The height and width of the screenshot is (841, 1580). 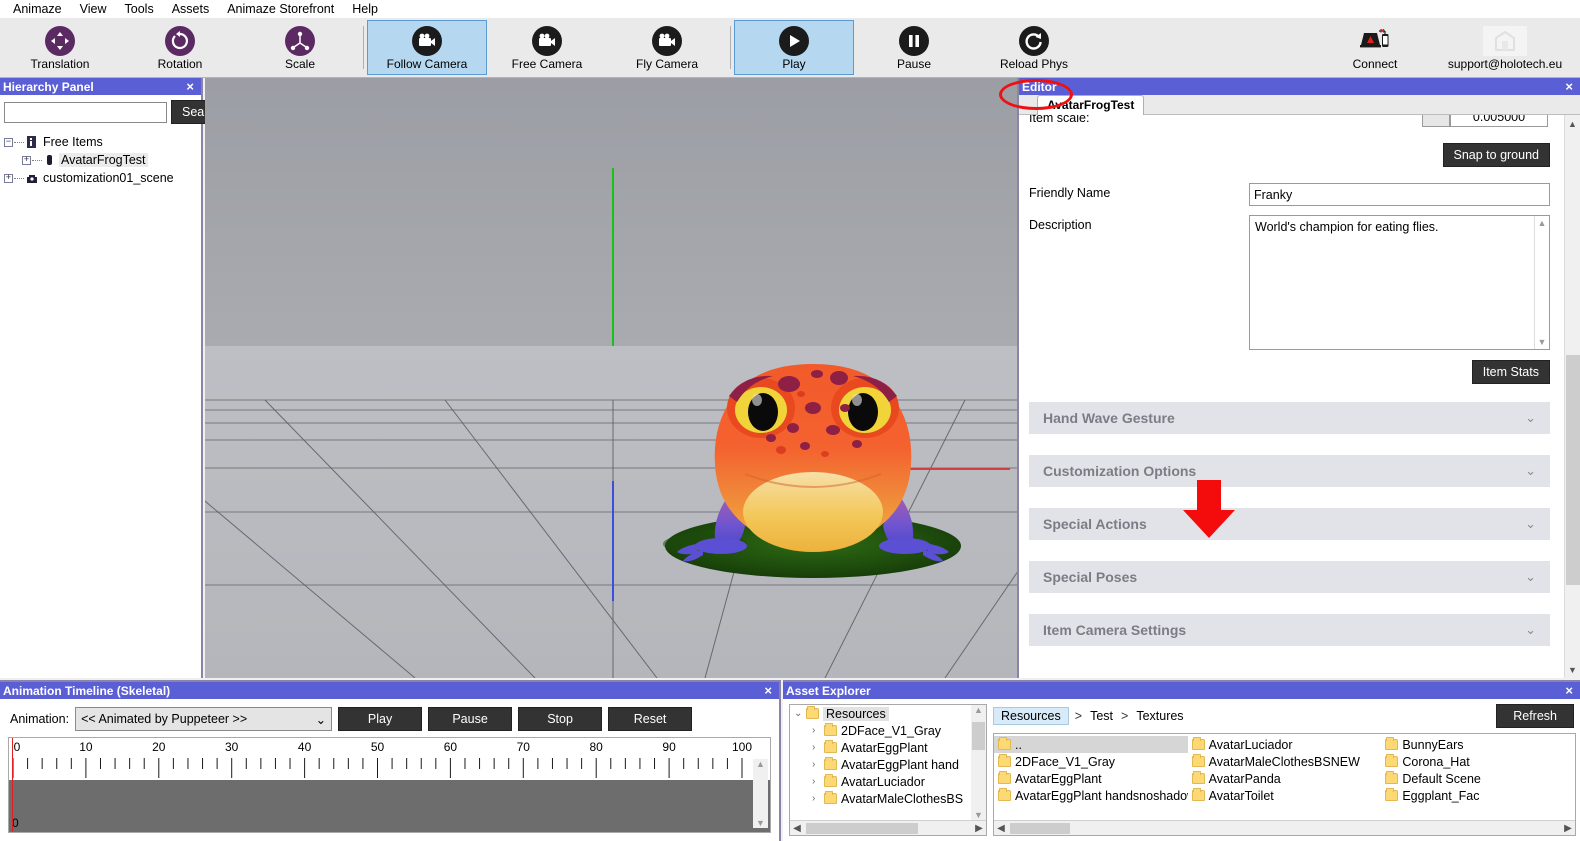 What do you see at coordinates (1040, 828) in the screenshot?
I see `asset-list-hscroll-thumb` at bounding box center [1040, 828].